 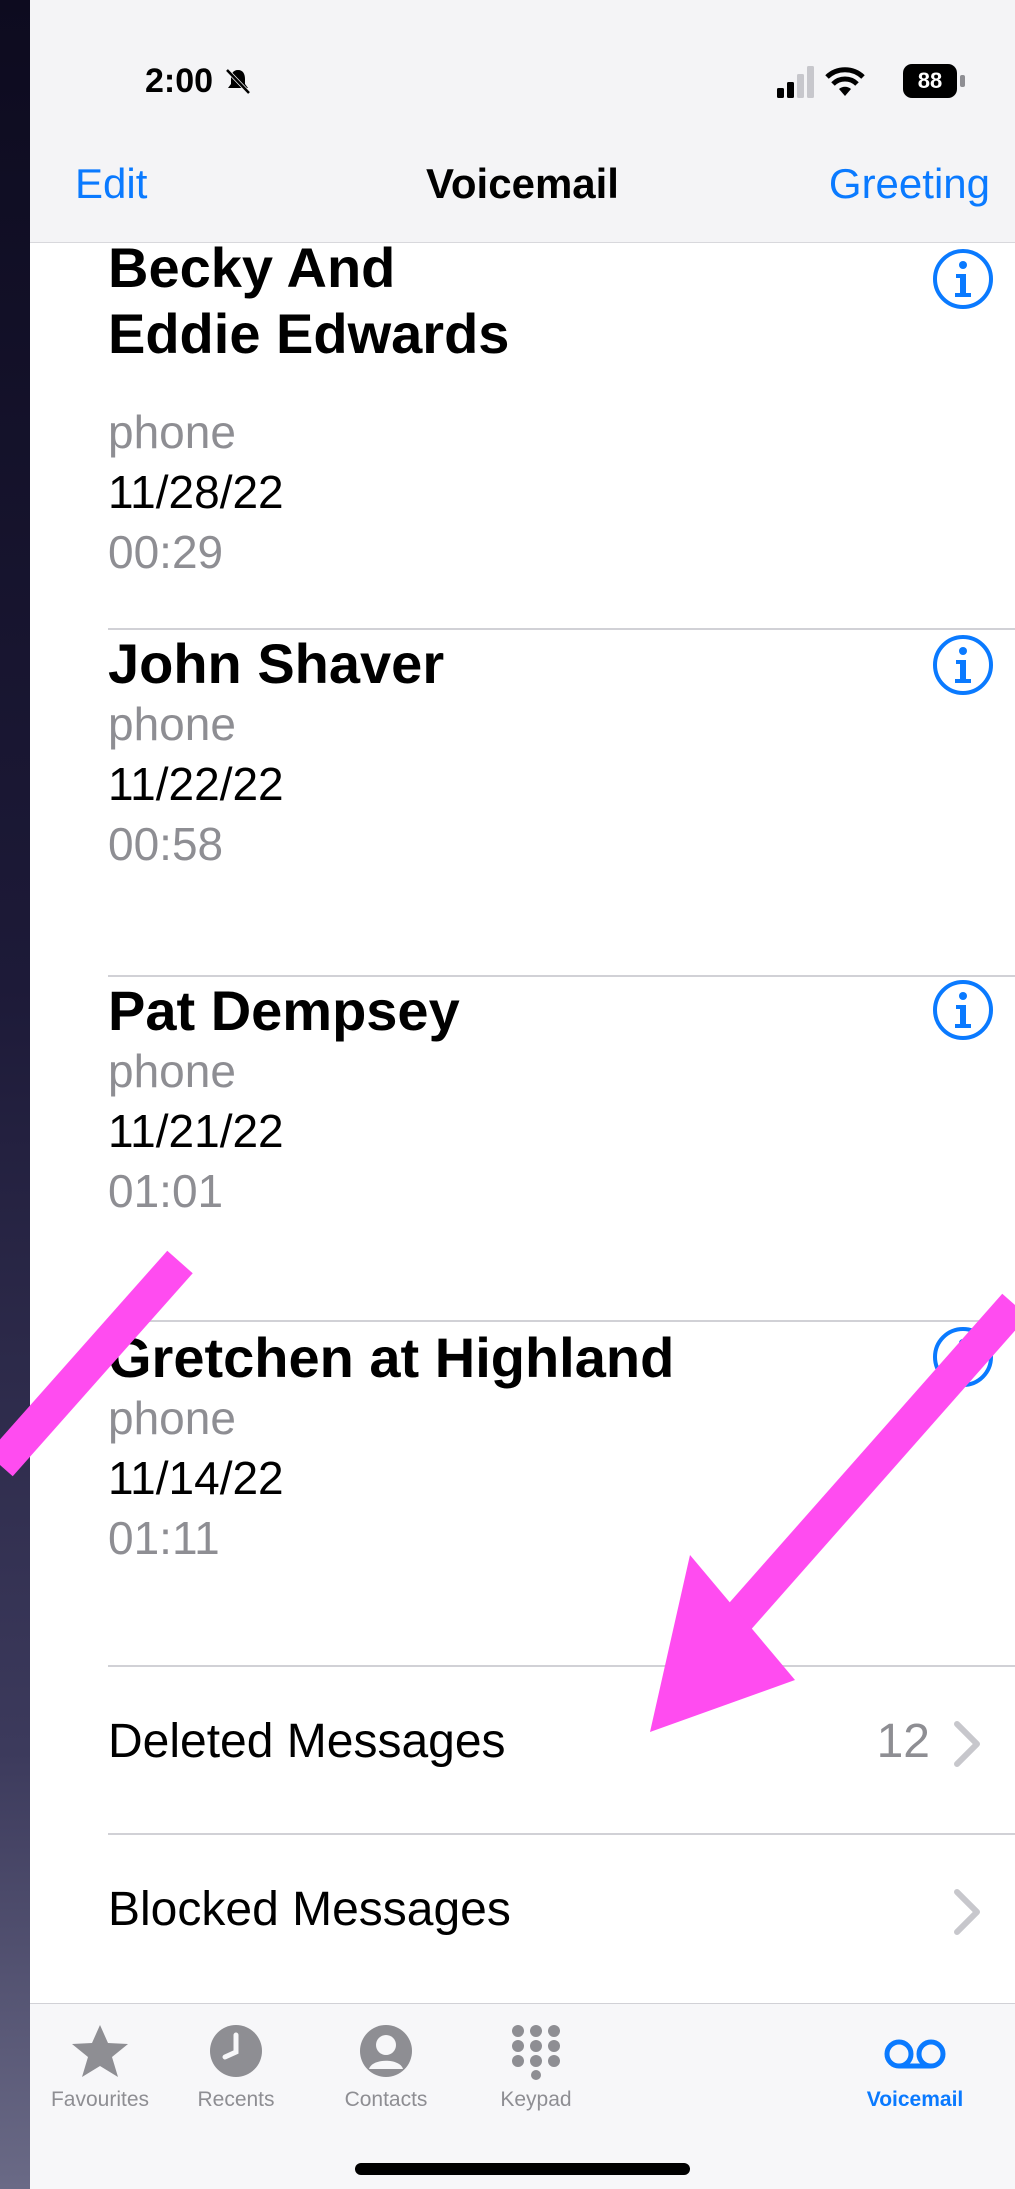 I want to click on silent-mode-icon, so click(x=237, y=81).